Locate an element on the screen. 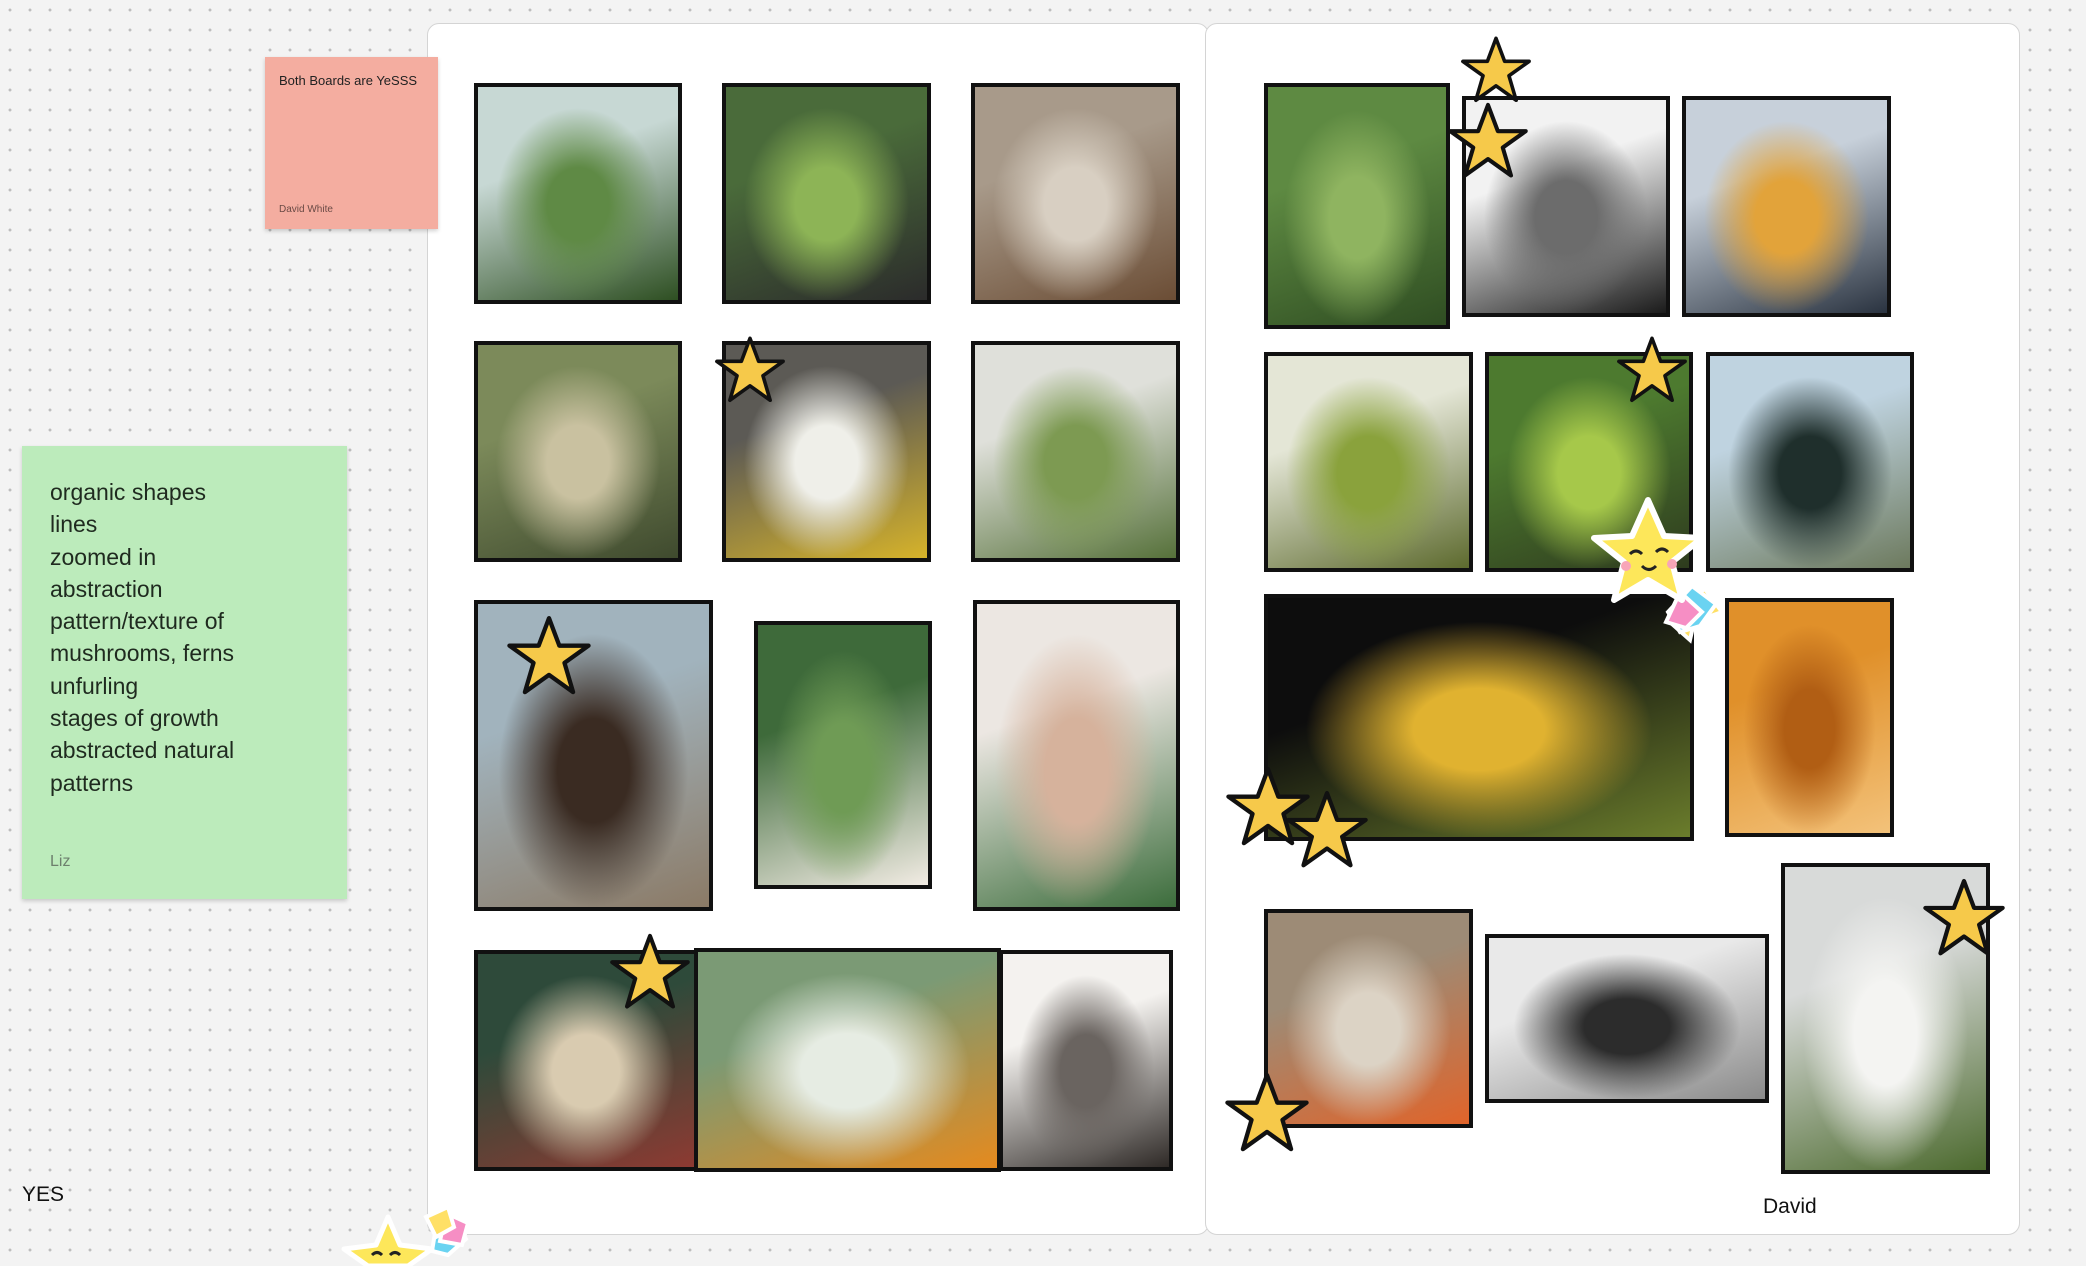 The height and width of the screenshot is (1266, 2086). note-line: zoomed in is located at coordinates (103, 556).